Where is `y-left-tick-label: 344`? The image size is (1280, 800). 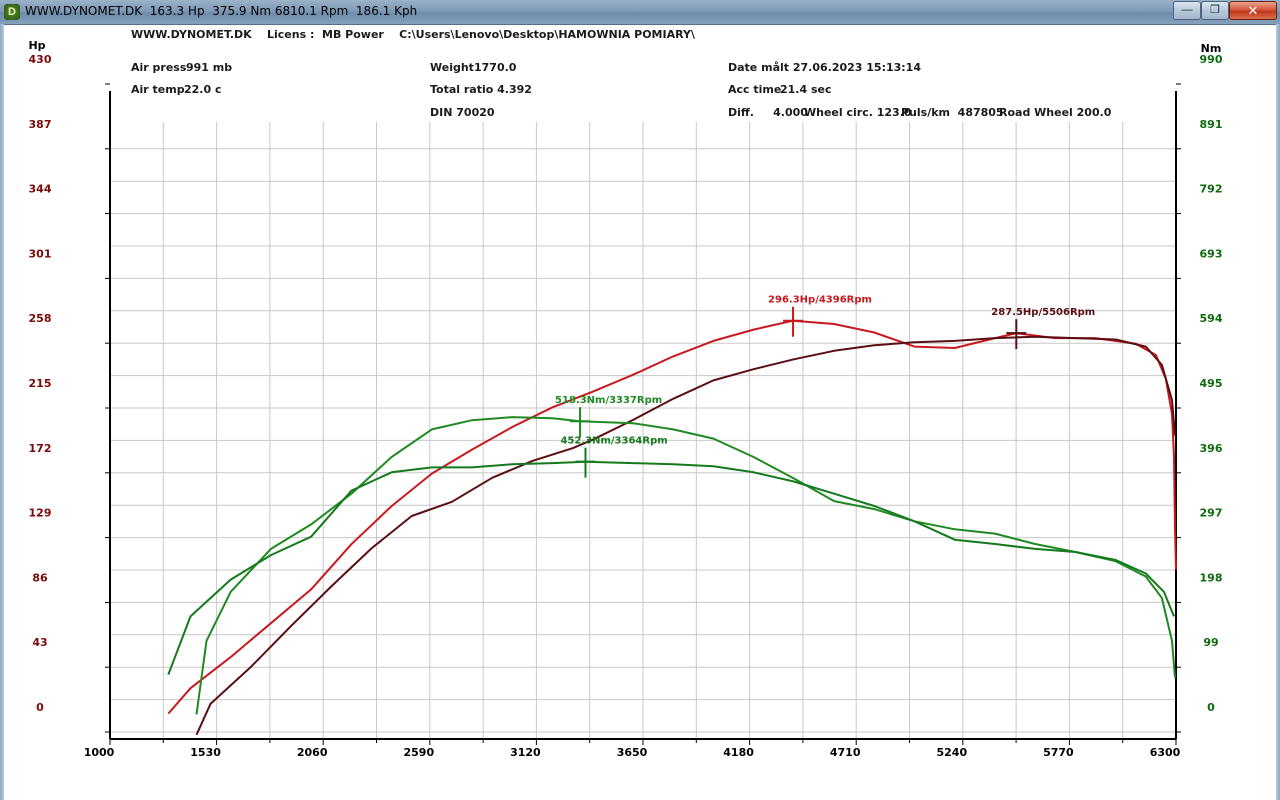 y-left-tick-label: 344 is located at coordinates (40, 189).